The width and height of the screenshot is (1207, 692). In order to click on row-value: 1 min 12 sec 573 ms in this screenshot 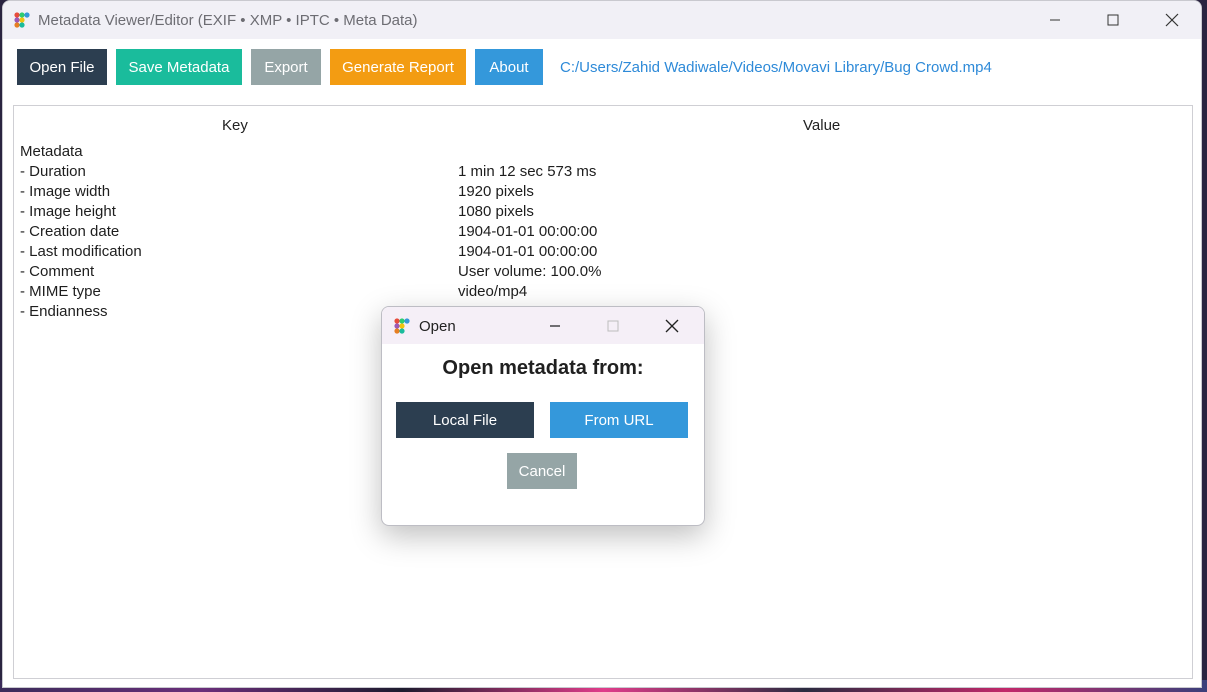, I will do `click(527, 171)`.